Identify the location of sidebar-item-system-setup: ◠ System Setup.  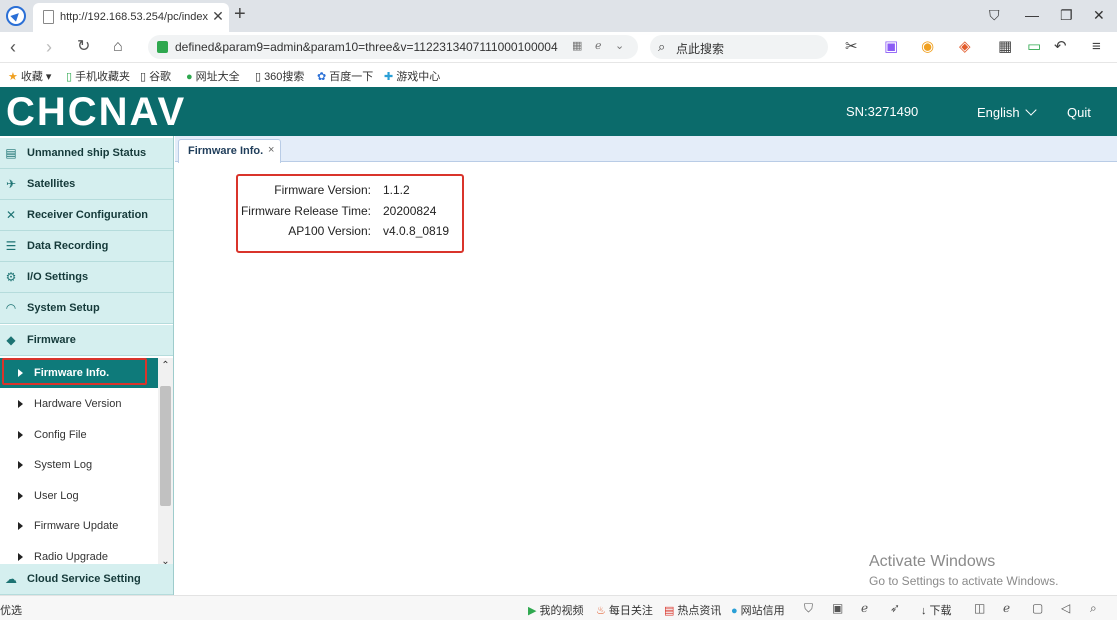
(86, 308).